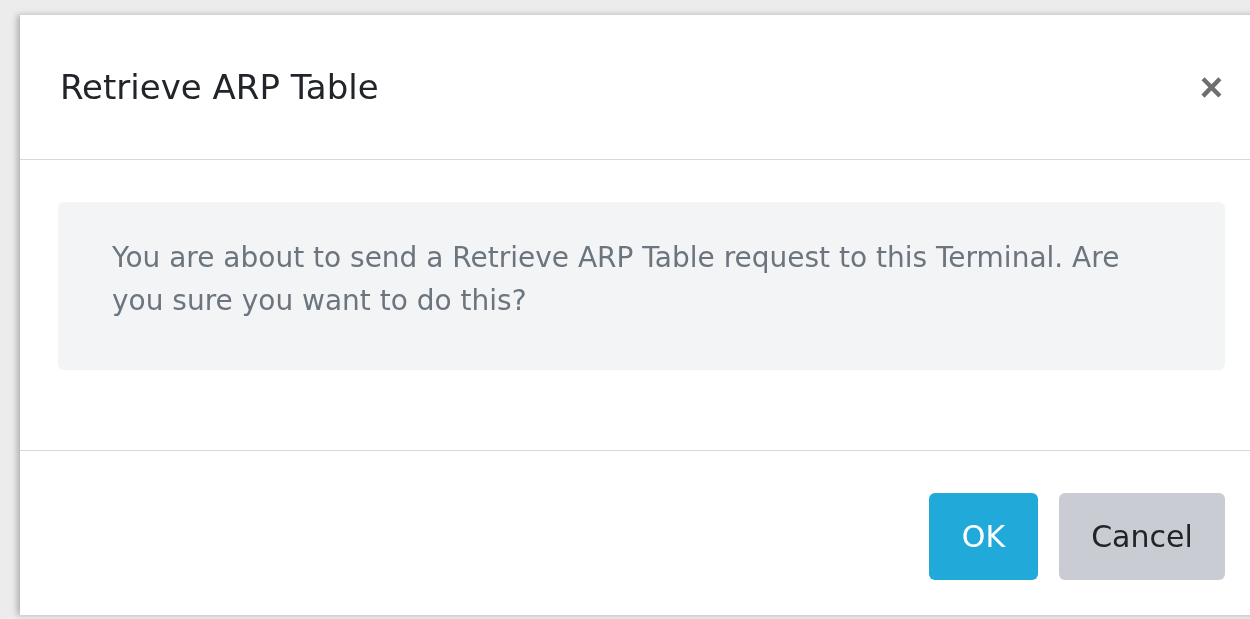 The width and height of the screenshot is (1250, 619). What do you see at coordinates (1211, 87) in the screenshot?
I see `close-button: ×` at bounding box center [1211, 87].